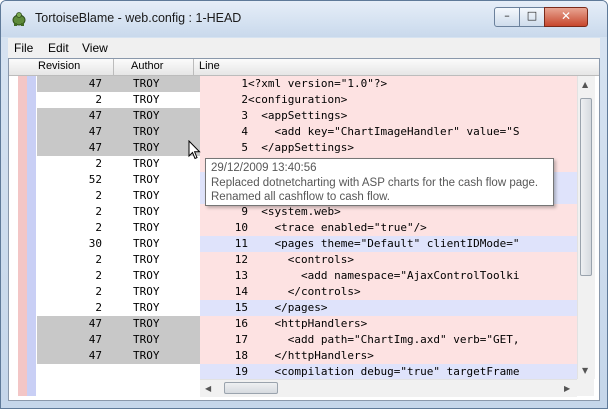  I want to click on code-line: 15 </pages>, so click(388, 308).